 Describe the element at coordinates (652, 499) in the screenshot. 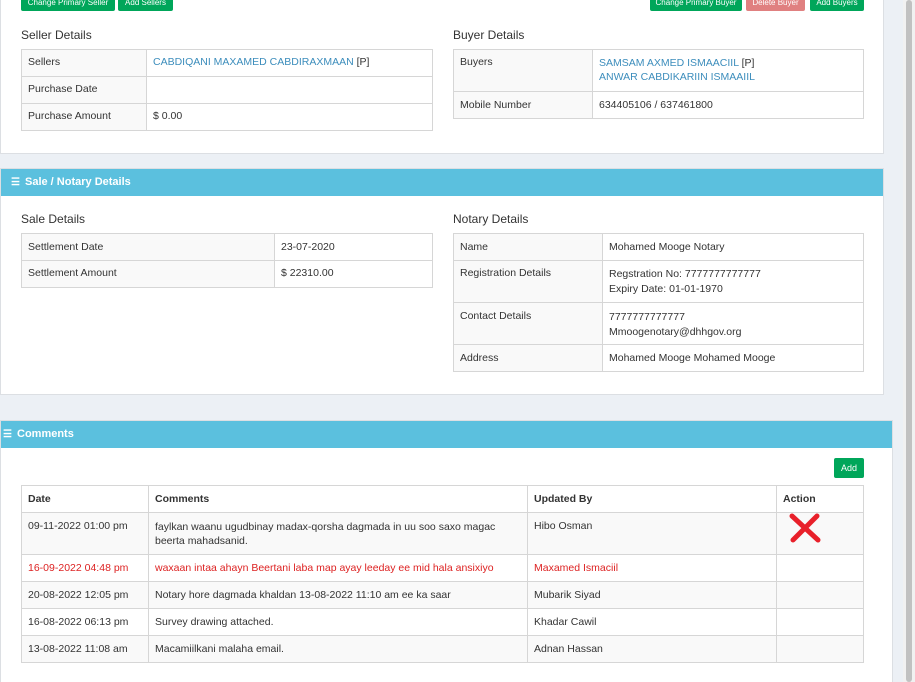

I see `column-header-updated-by: Updated By` at that location.